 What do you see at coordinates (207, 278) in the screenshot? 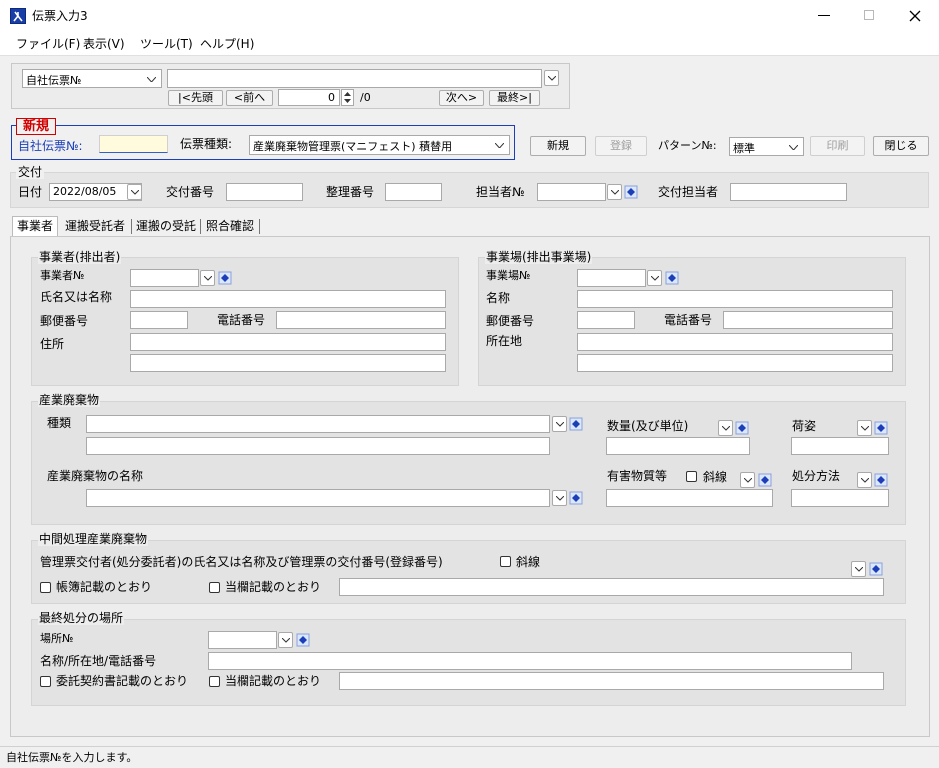
I see `operator-dropdown-button` at bounding box center [207, 278].